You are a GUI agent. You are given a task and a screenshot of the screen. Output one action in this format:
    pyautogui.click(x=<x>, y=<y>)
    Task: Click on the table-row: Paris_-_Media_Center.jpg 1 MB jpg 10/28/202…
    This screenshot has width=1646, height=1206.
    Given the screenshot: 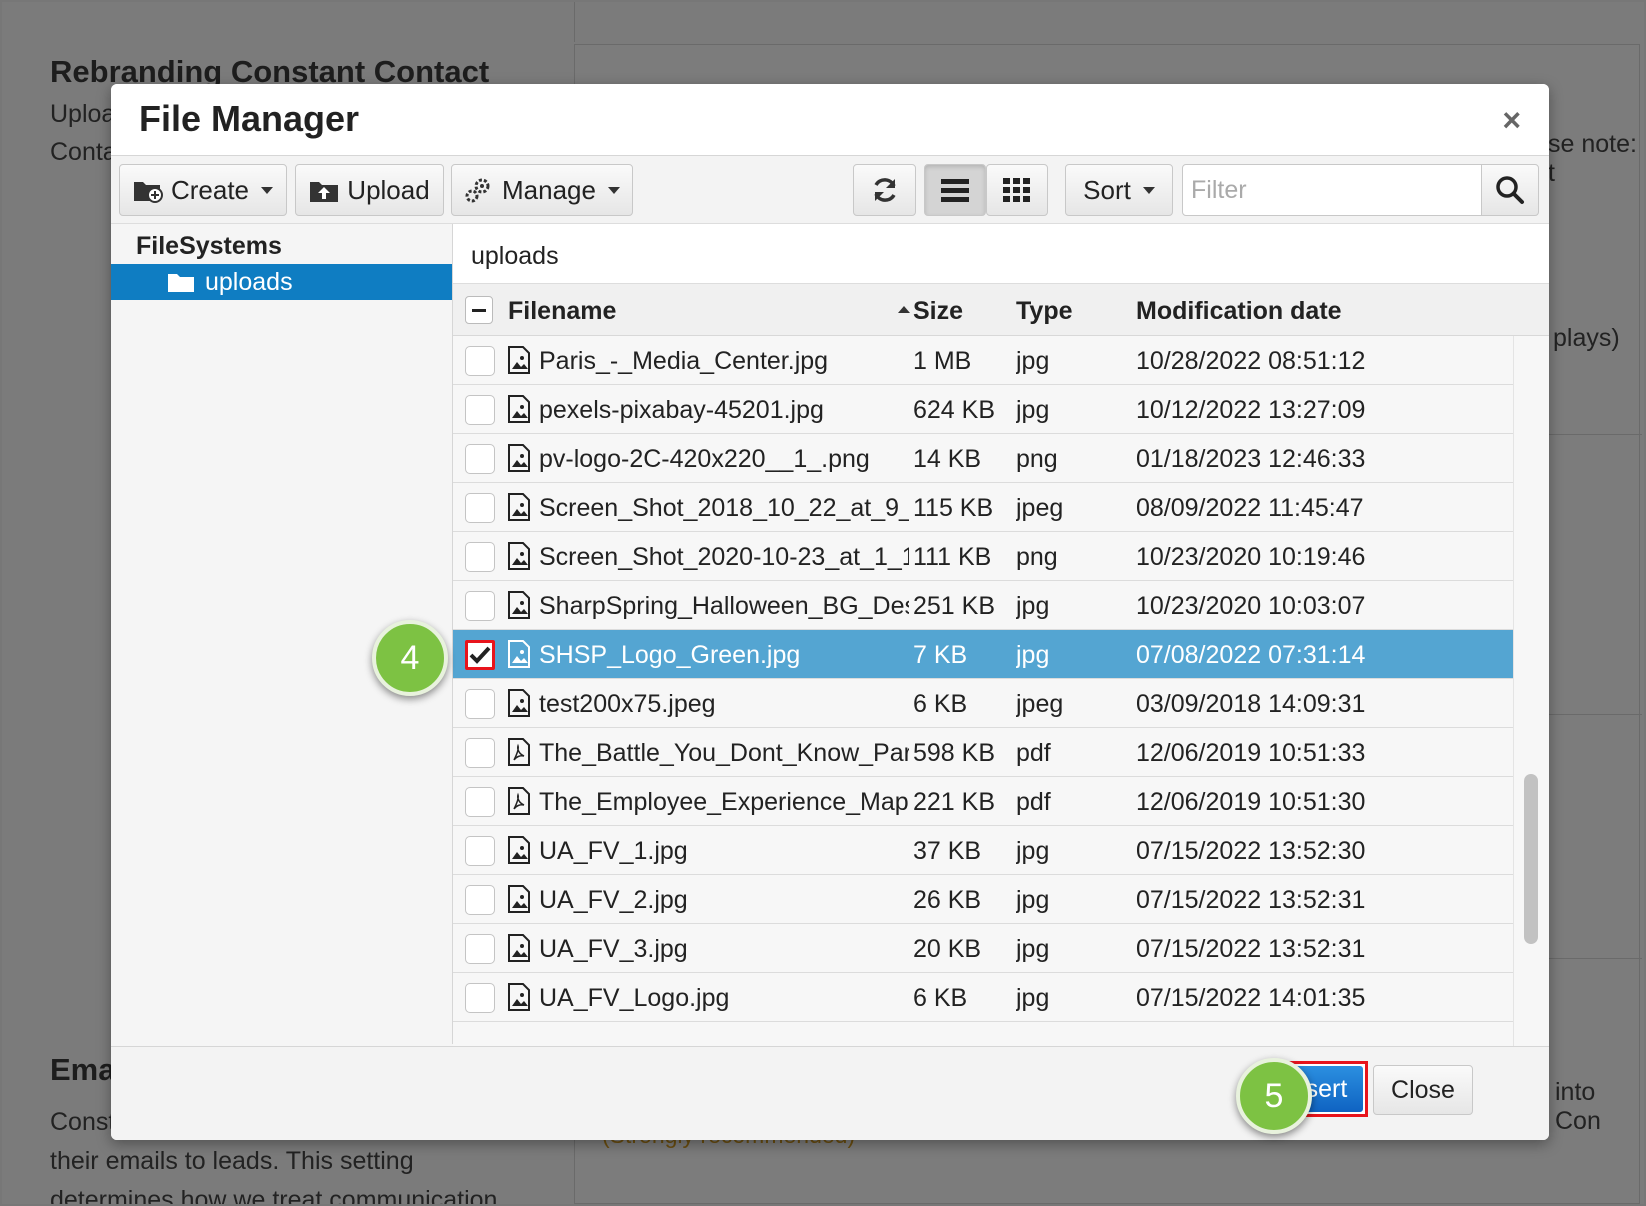 What is the action you would take?
    pyautogui.click(x=983, y=360)
    